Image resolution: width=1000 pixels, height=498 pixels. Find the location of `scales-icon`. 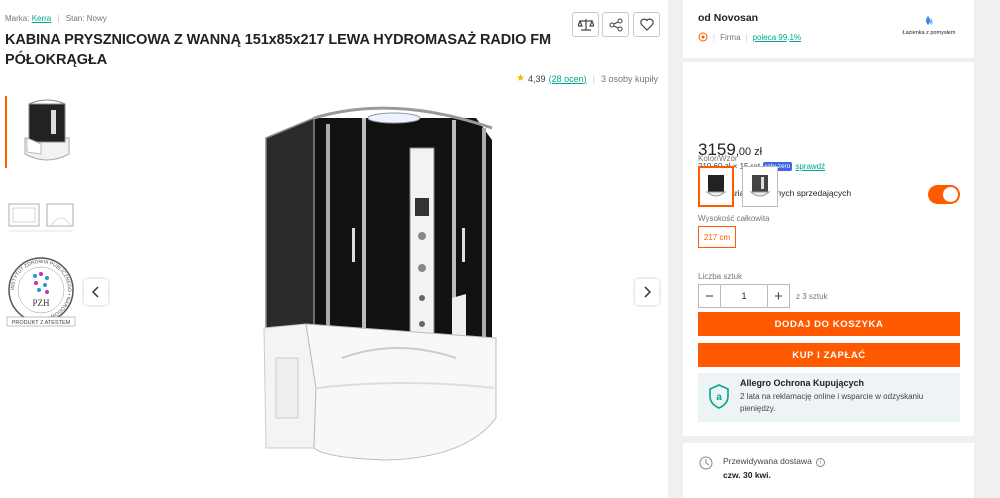

scales-icon is located at coordinates (585, 24).